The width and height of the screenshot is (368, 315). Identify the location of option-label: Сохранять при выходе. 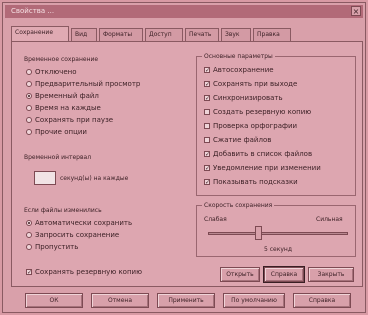
(255, 84).